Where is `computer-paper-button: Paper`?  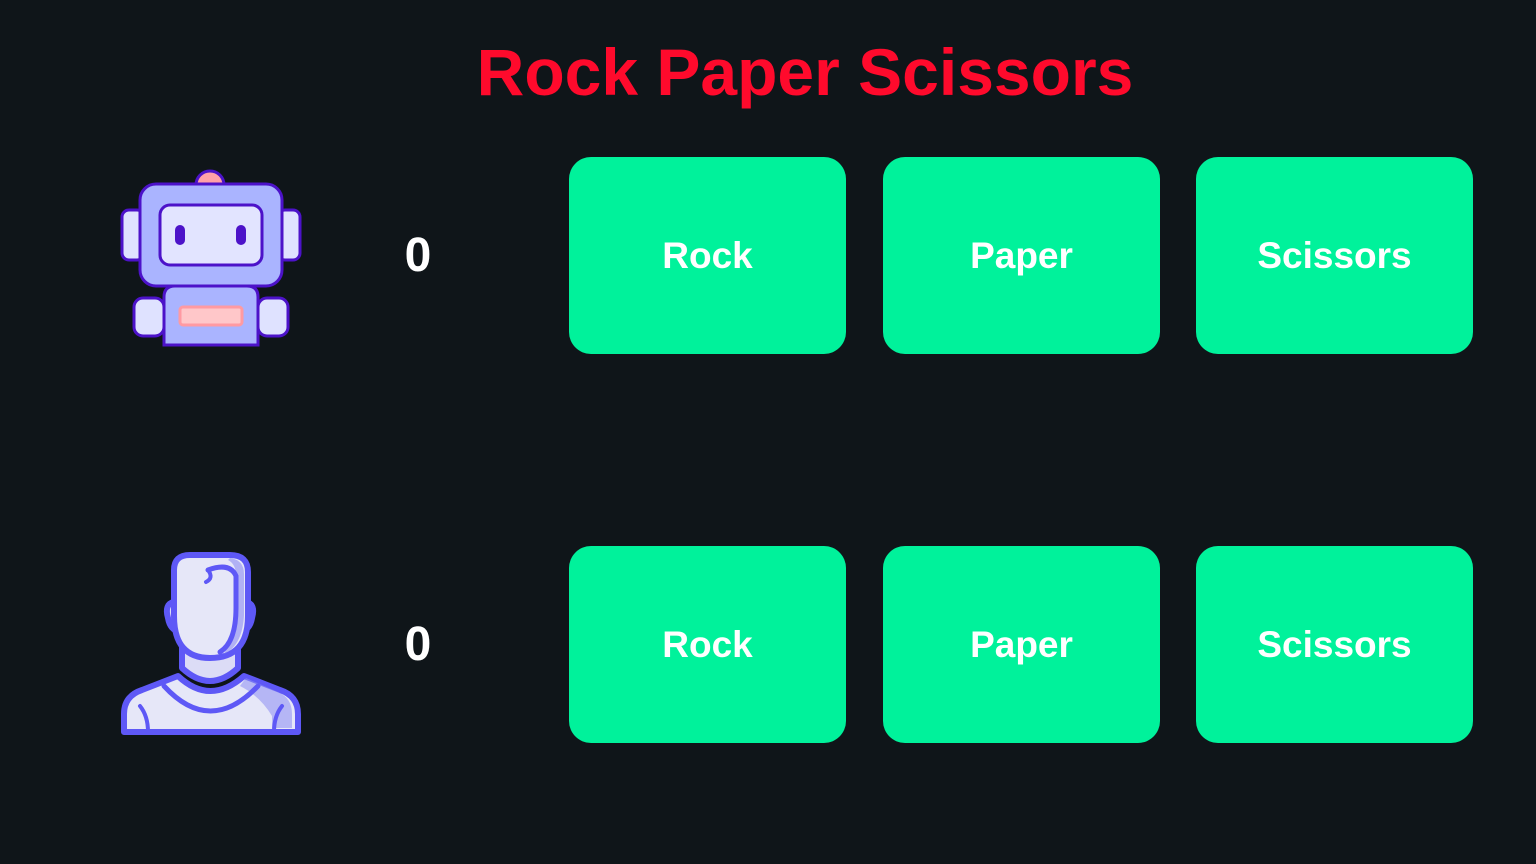
computer-paper-button: Paper is located at coordinates (1021, 255).